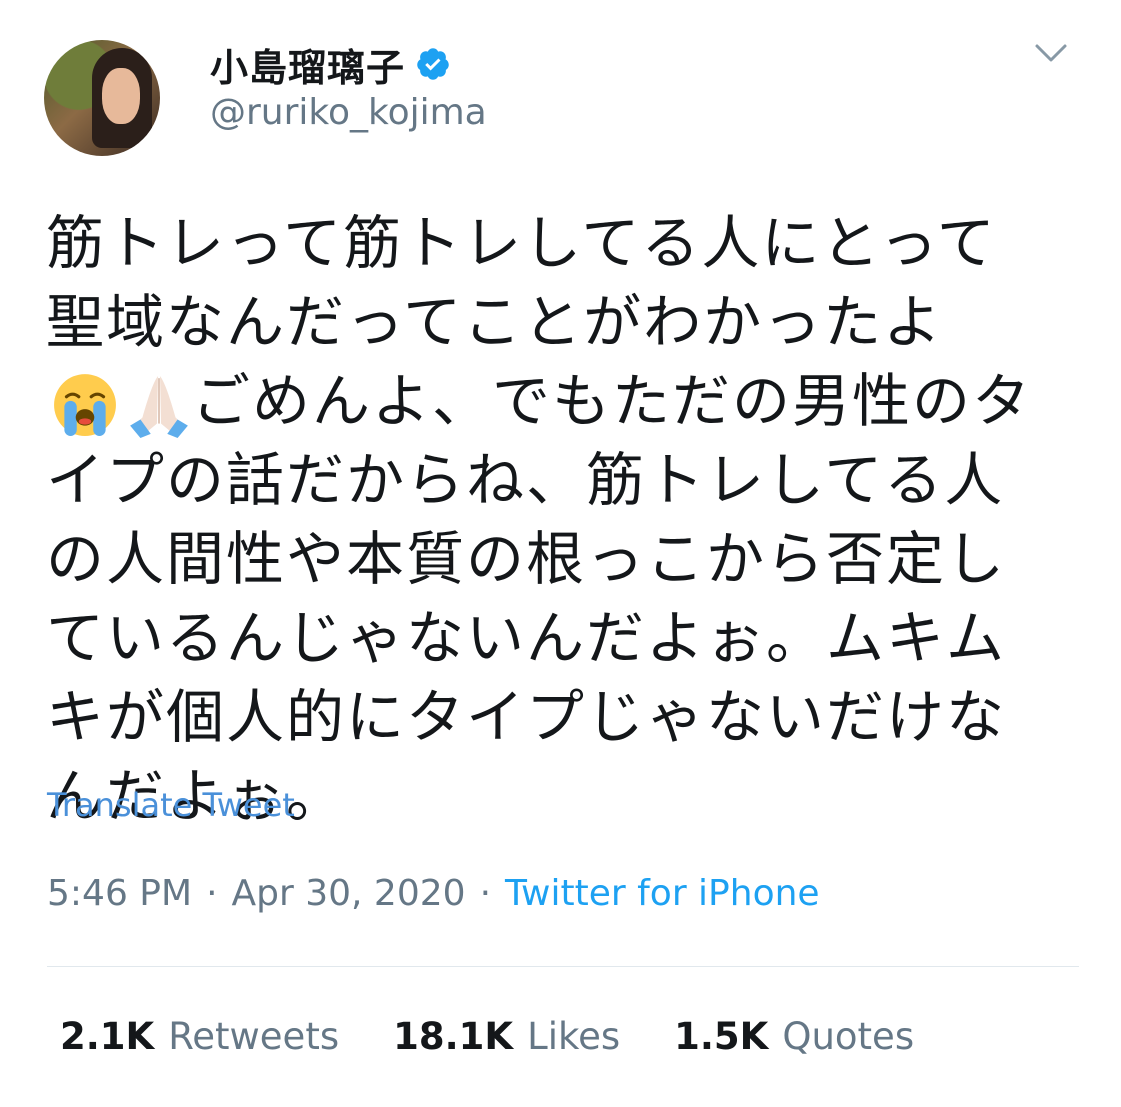 Image resolution: width=1121 pixels, height=1107 pixels. What do you see at coordinates (348, 112) in the screenshot?
I see `author-handle: @ruriko_kojima` at bounding box center [348, 112].